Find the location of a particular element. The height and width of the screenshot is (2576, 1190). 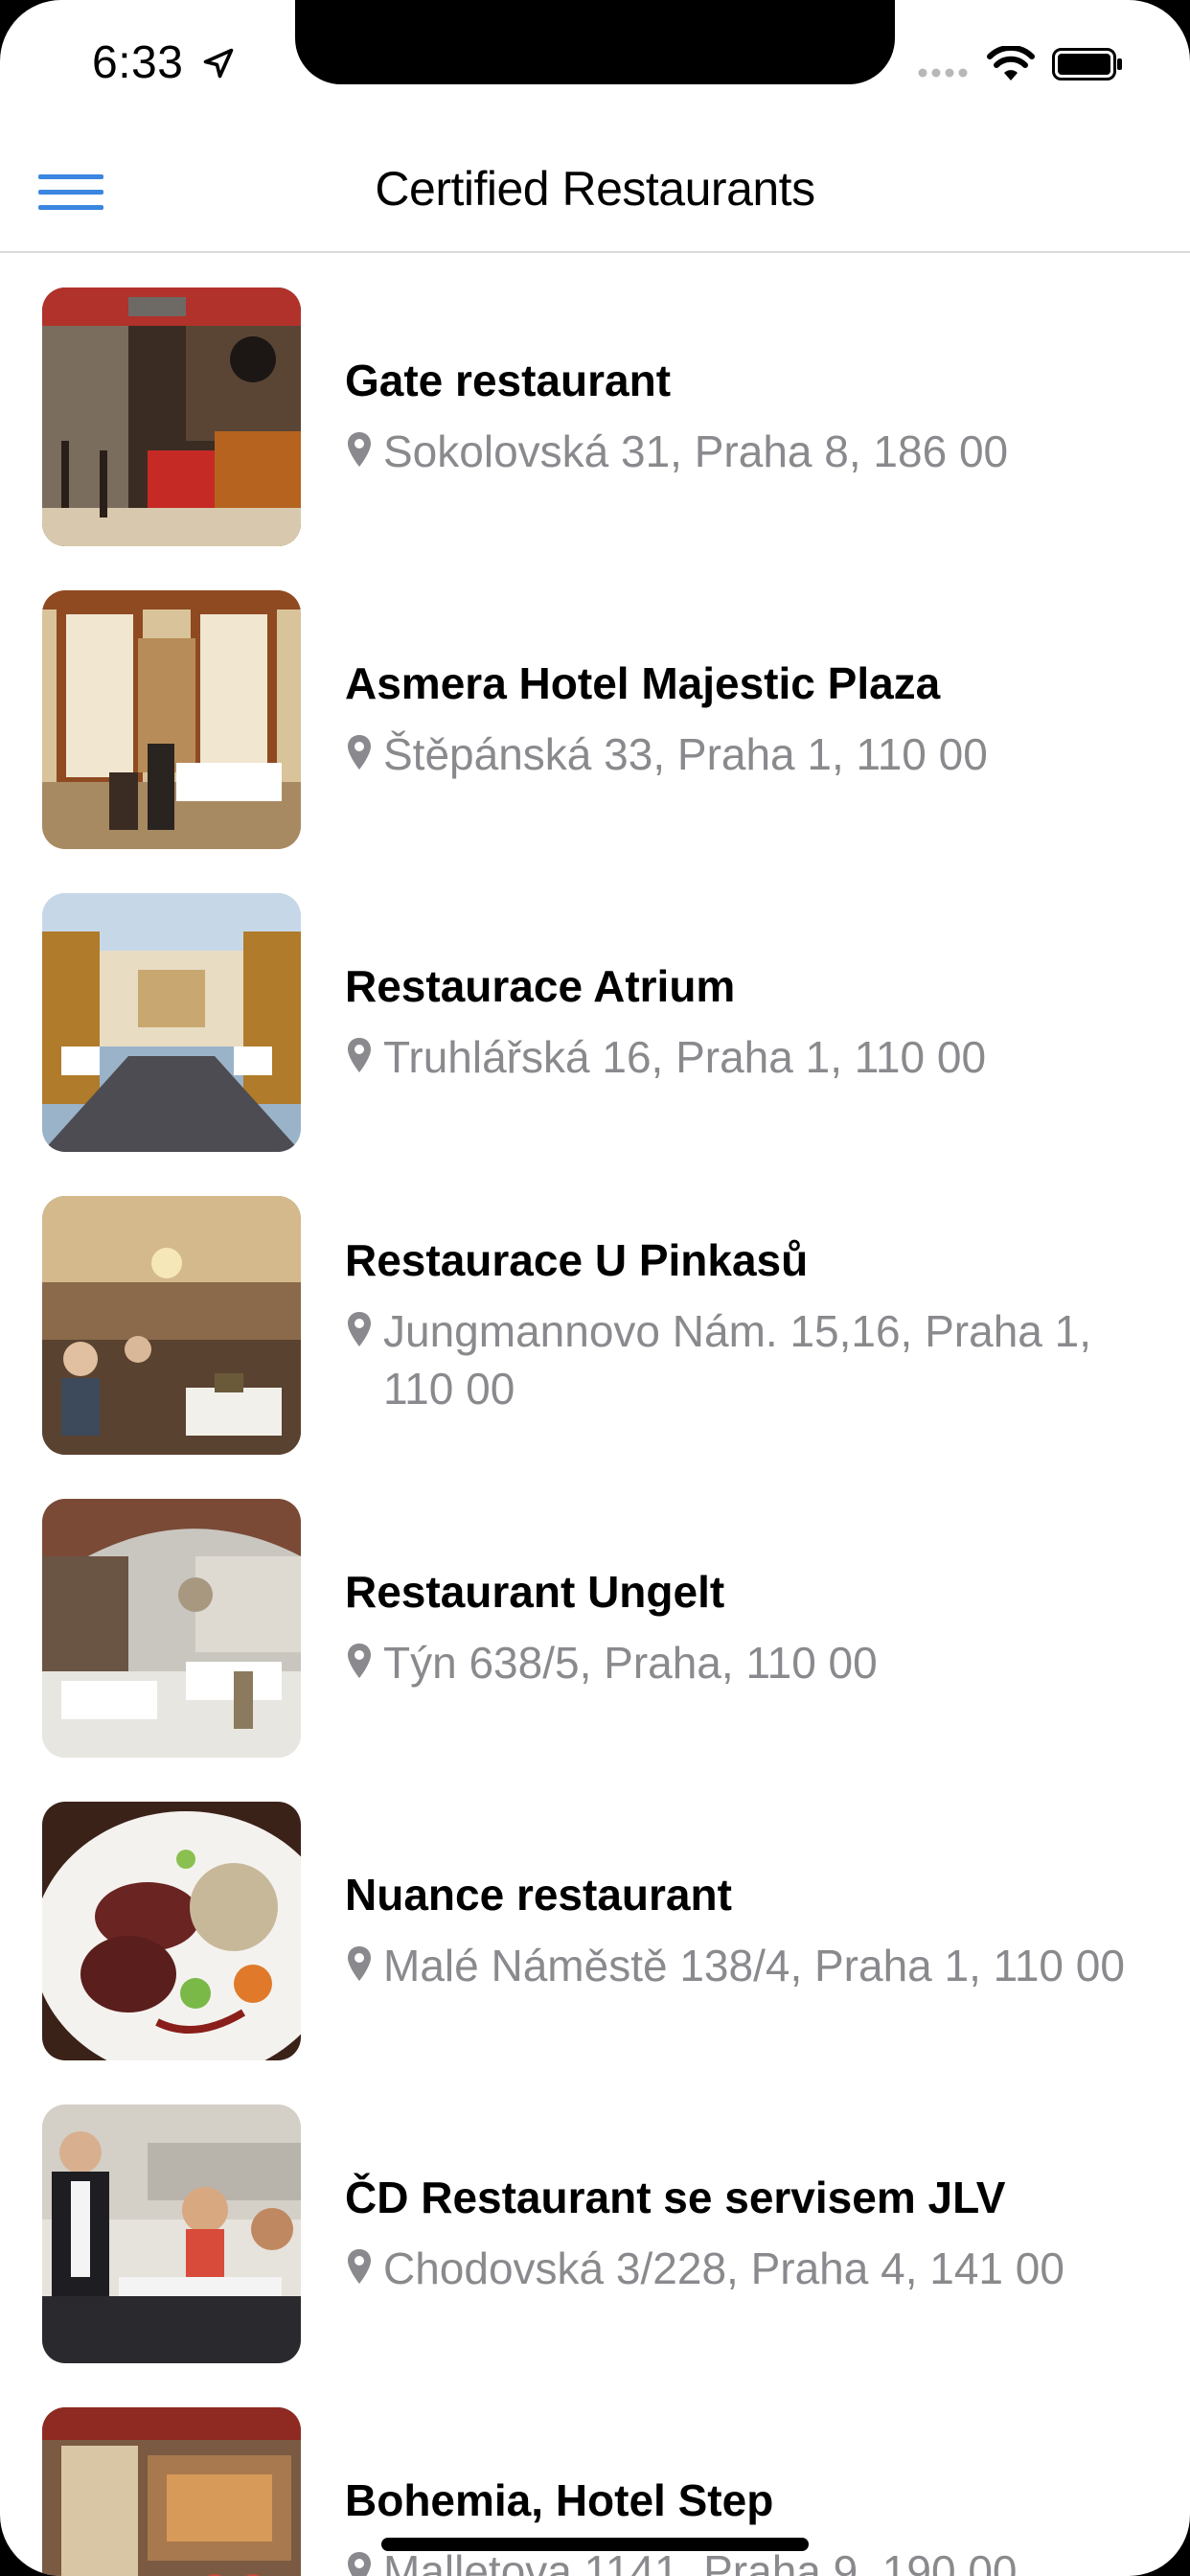

restaurant-address: Jungmannovo Nám. 15,16, Praha 1, 110 00 is located at coordinates (738, 1360).